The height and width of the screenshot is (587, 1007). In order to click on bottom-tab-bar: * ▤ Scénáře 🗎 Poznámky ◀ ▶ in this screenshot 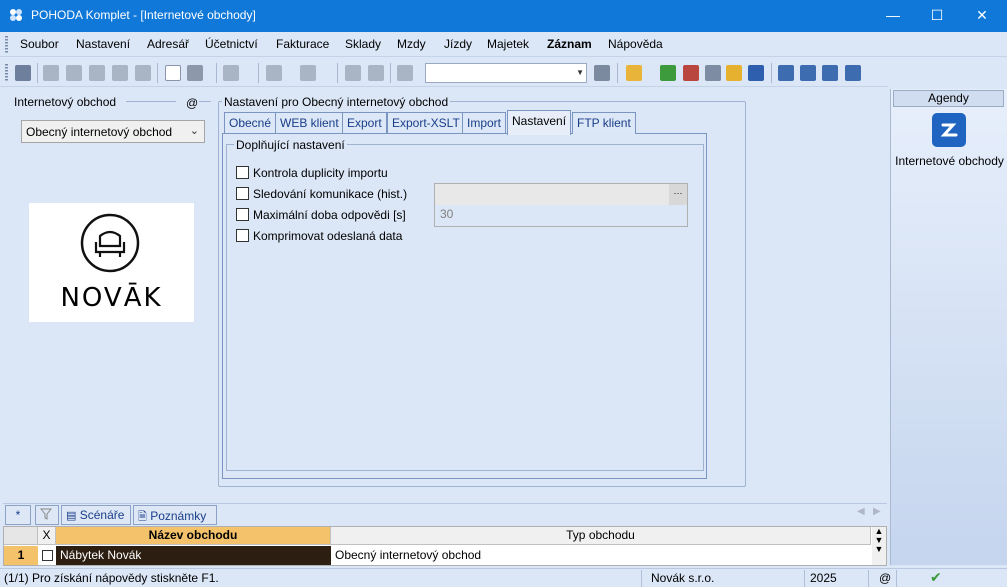, I will do `click(445, 514)`.